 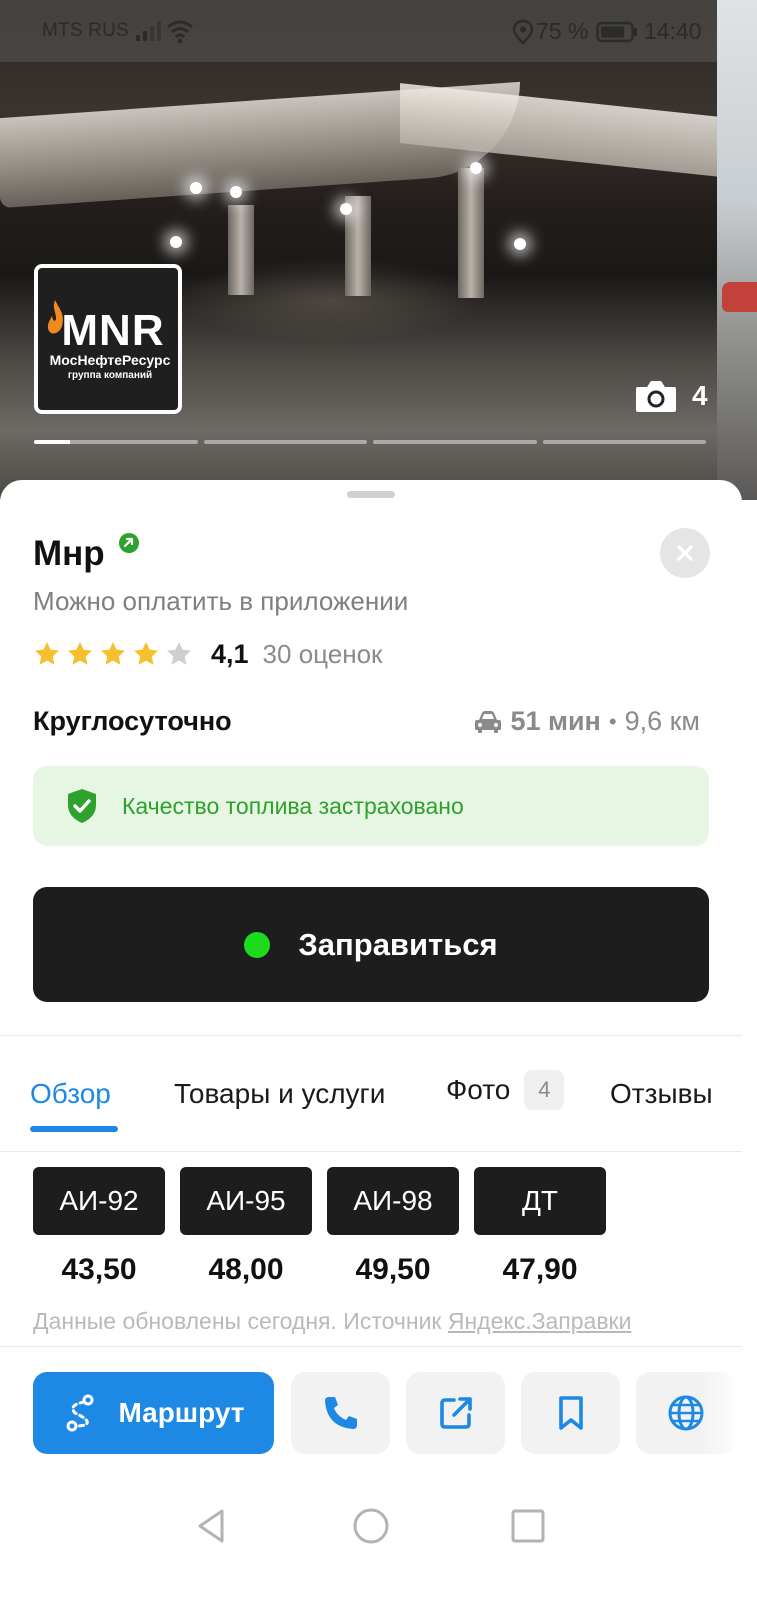 I want to click on tab-photos-badge: 4, so click(x=544, y=1090).